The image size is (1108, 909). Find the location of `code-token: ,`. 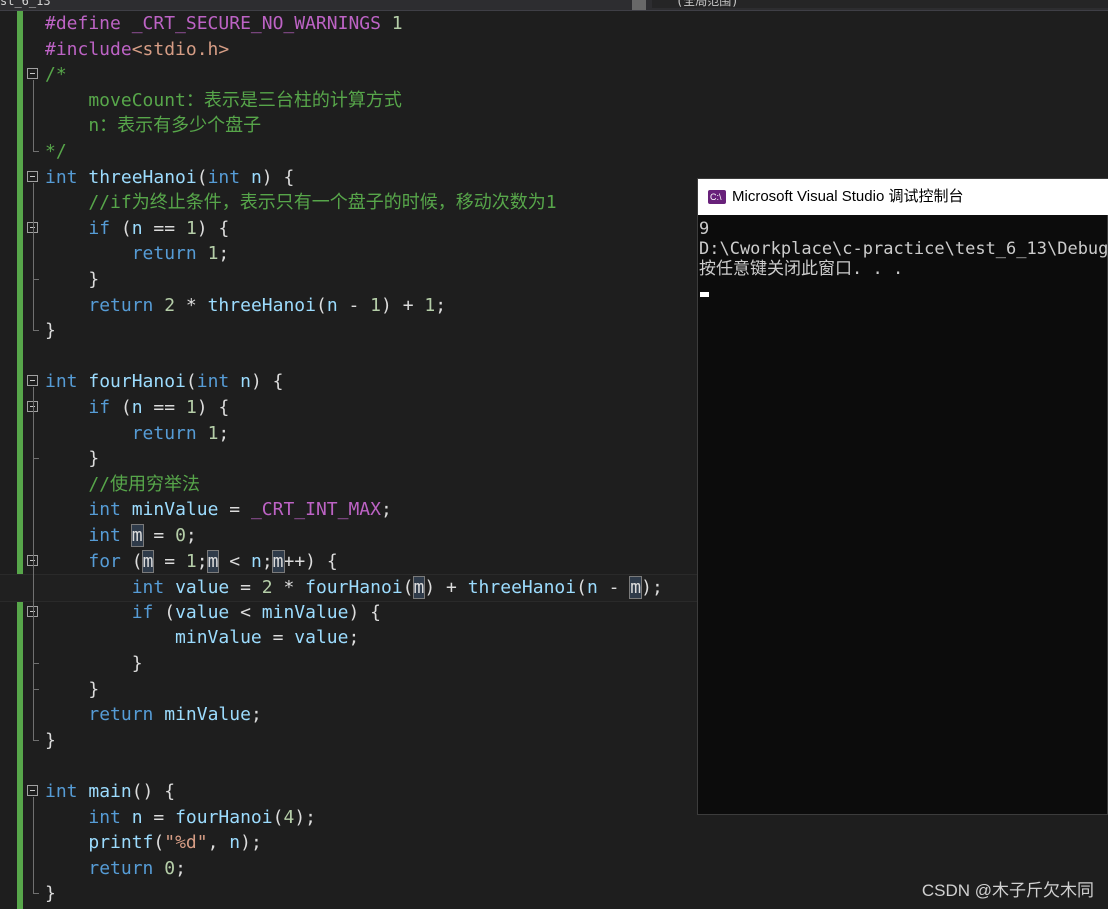

code-token: , is located at coordinates (218, 843).